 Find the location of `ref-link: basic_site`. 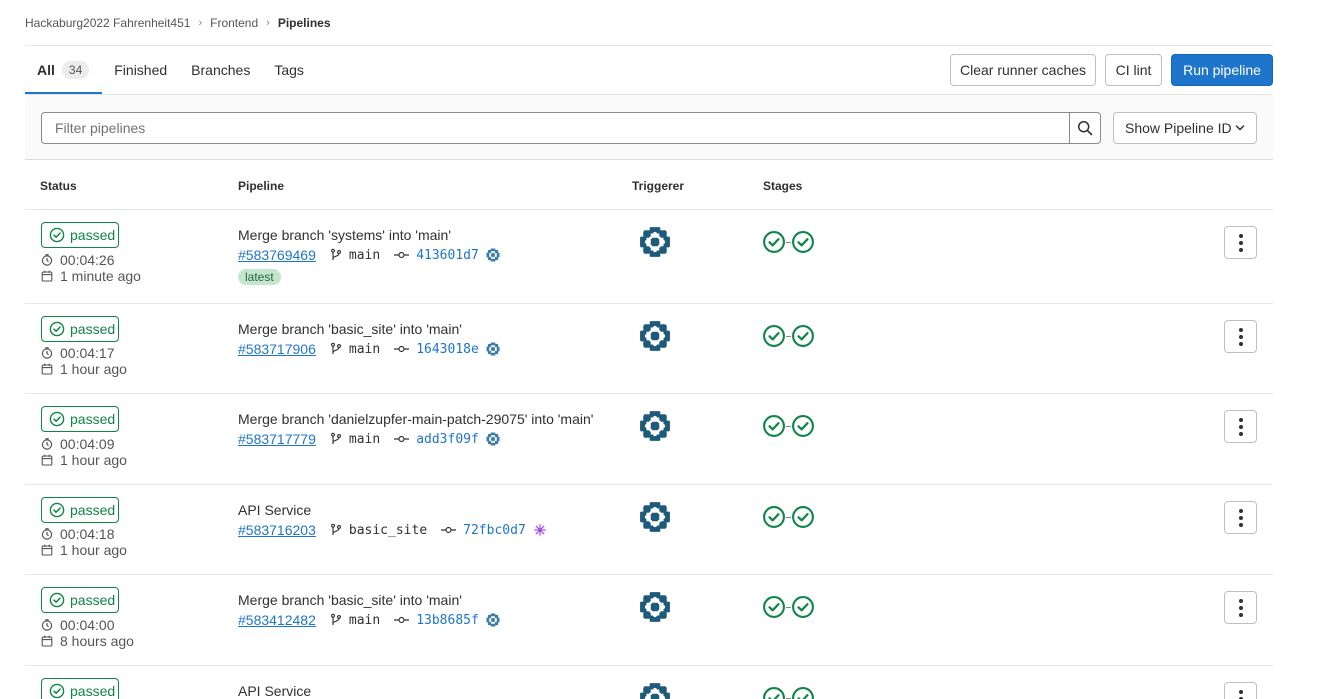

ref-link: basic_site is located at coordinates (378, 530).